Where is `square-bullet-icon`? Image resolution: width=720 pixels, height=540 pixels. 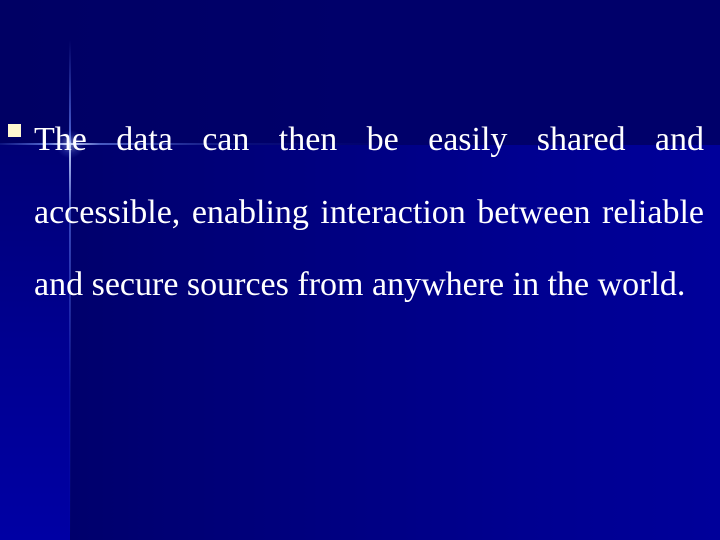
square-bullet-icon is located at coordinates (14, 130).